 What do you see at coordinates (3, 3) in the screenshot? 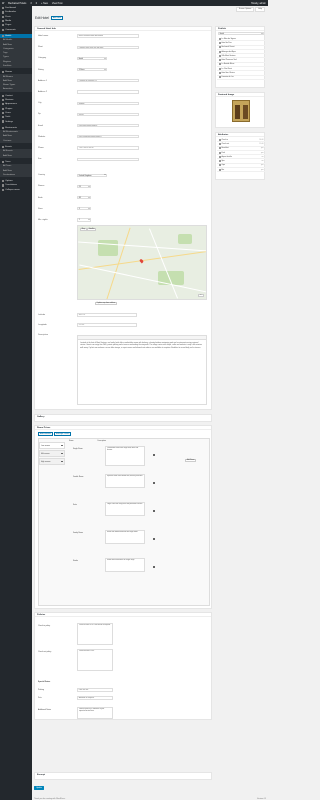
I see `wp-logo-icon: W` at bounding box center [3, 3].